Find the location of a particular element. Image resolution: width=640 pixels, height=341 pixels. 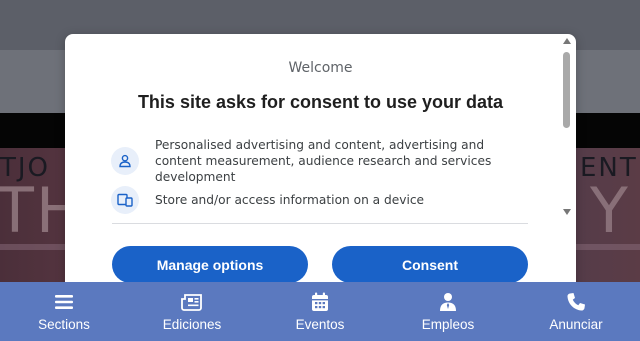

job-icon is located at coordinates (448, 302).